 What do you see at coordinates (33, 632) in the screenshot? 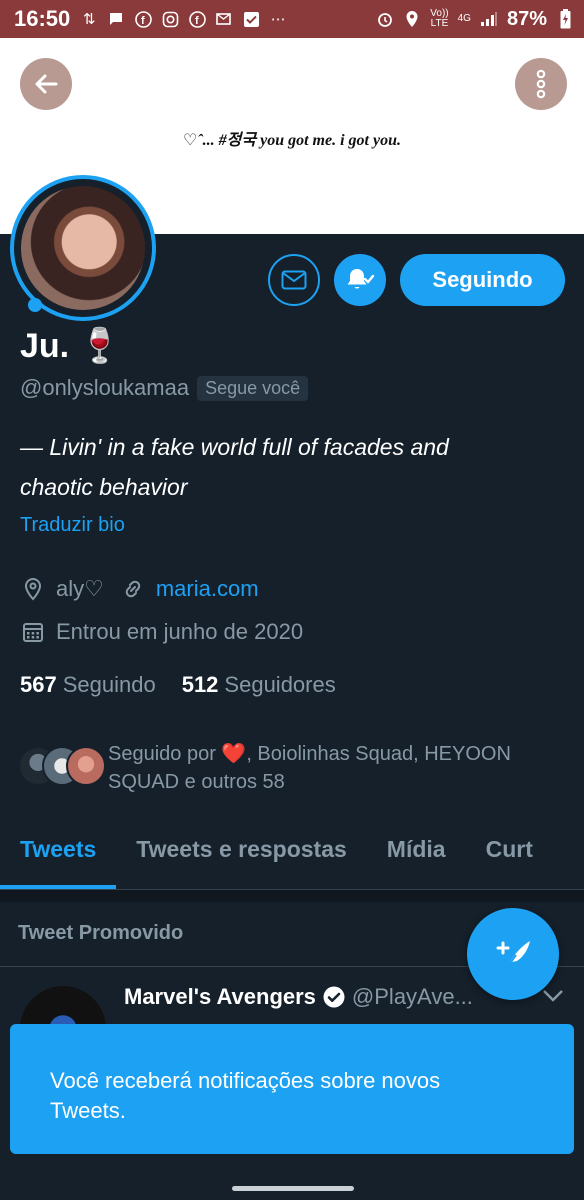
I see `calendar-icon` at bounding box center [33, 632].